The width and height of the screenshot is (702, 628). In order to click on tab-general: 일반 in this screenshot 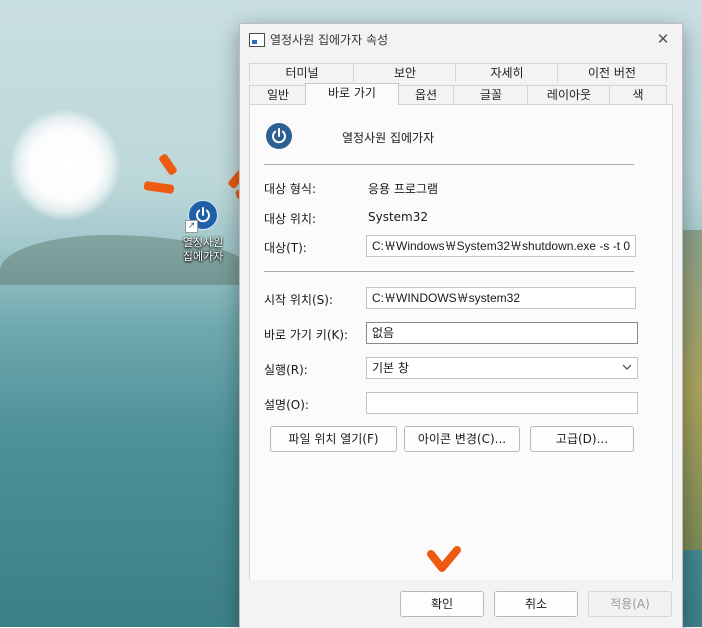, I will do `click(278, 94)`.